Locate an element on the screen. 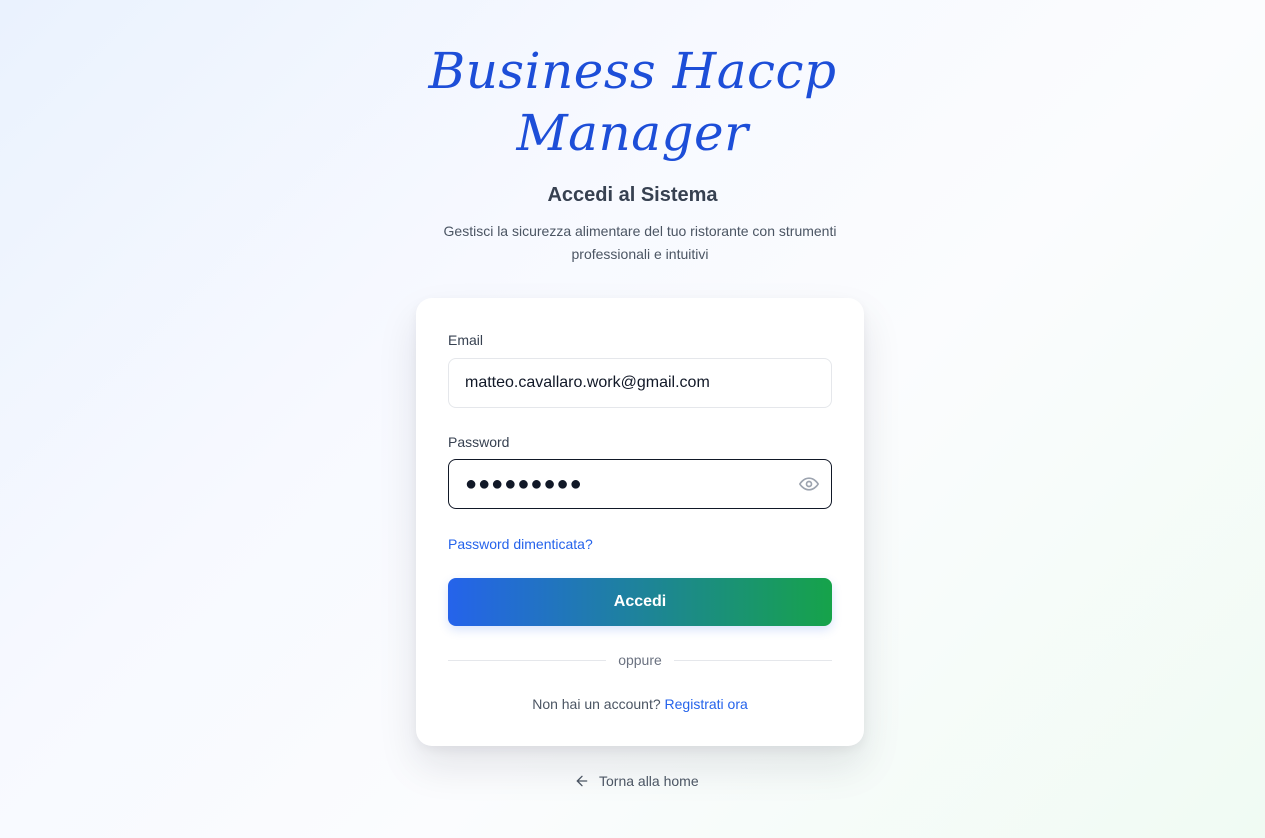 Image resolution: width=1265 pixels, height=838 pixels. divider: oppure is located at coordinates (640, 660).